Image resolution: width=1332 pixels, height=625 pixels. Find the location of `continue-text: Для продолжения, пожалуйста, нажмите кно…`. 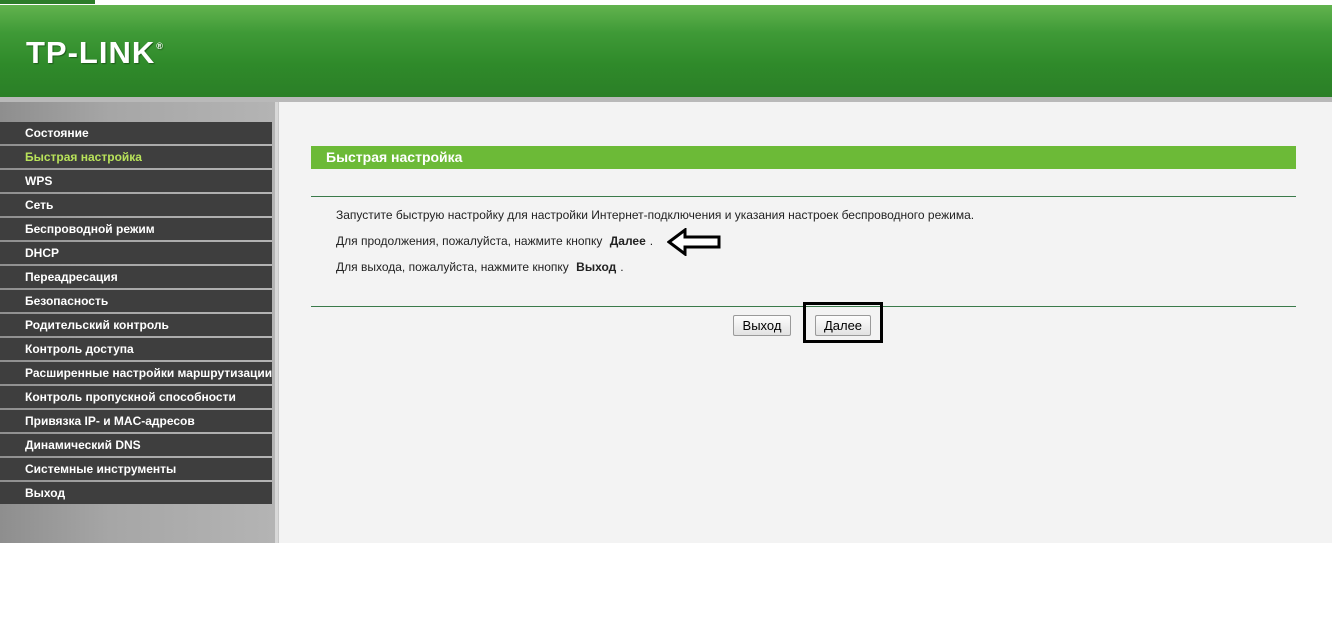

continue-text: Для продолжения, пожалуйста, нажмите кно… is located at coordinates (469, 241).